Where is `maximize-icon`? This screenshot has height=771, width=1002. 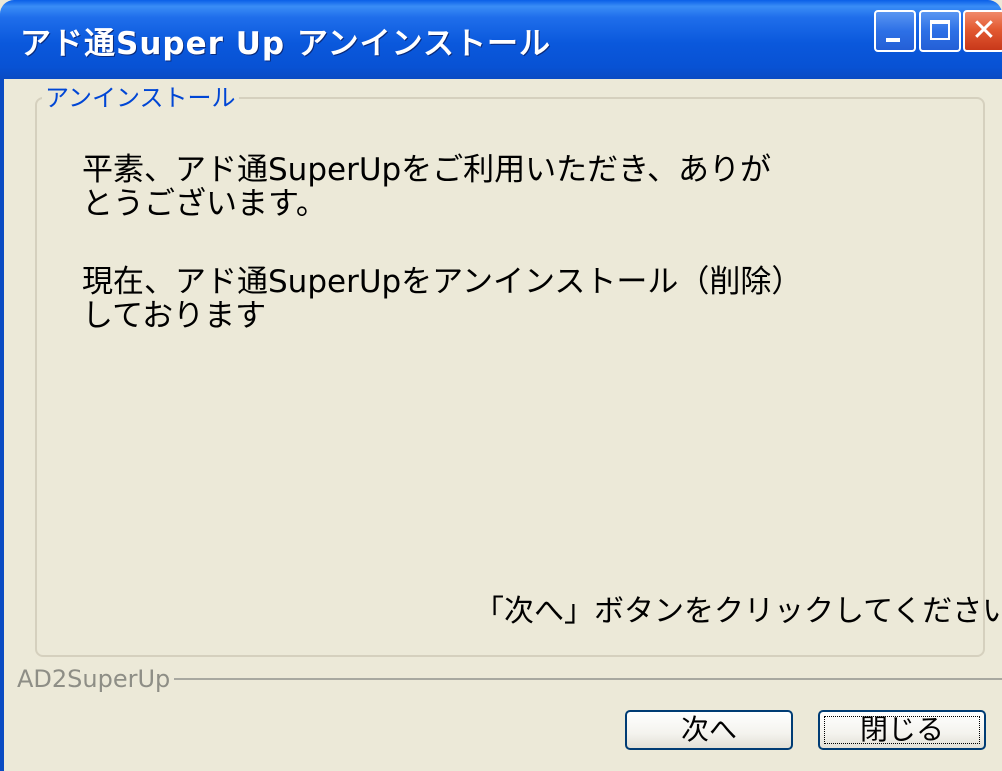 maximize-icon is located at coordinates (940, 30).